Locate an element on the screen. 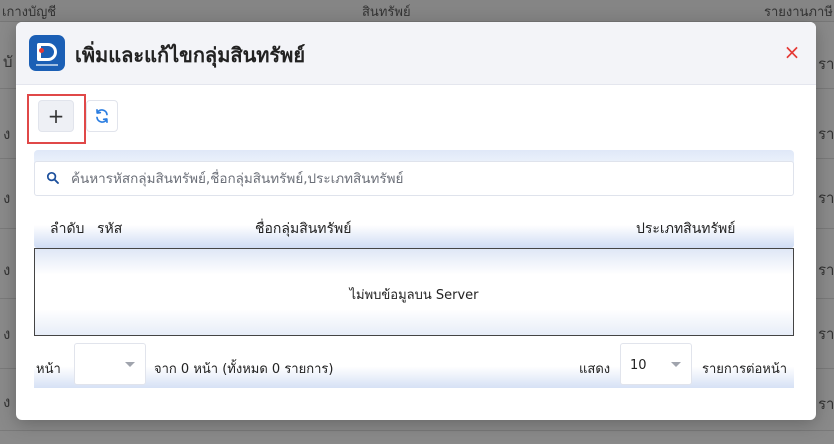  search-input is located at coordinates (421, 179).